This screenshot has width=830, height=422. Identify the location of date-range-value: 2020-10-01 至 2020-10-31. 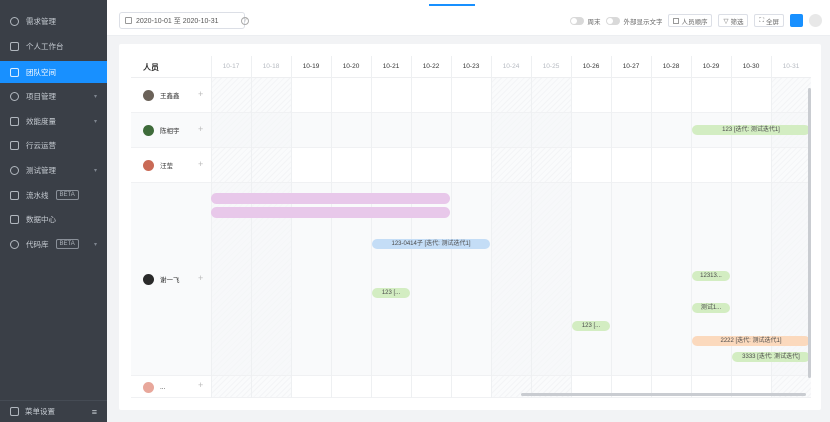
(177, 21).